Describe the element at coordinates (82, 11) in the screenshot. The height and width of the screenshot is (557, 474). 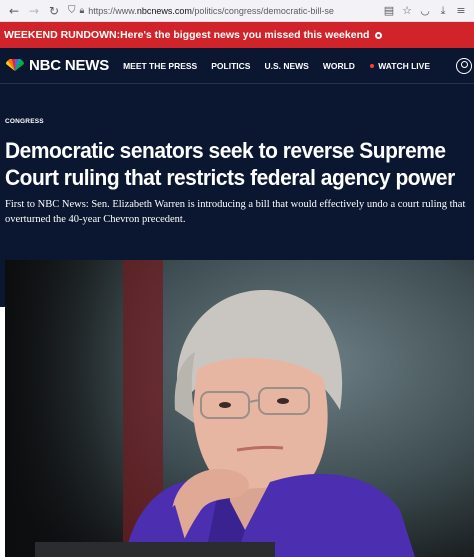
I see `lock-icon: 🔒︎` at that location.